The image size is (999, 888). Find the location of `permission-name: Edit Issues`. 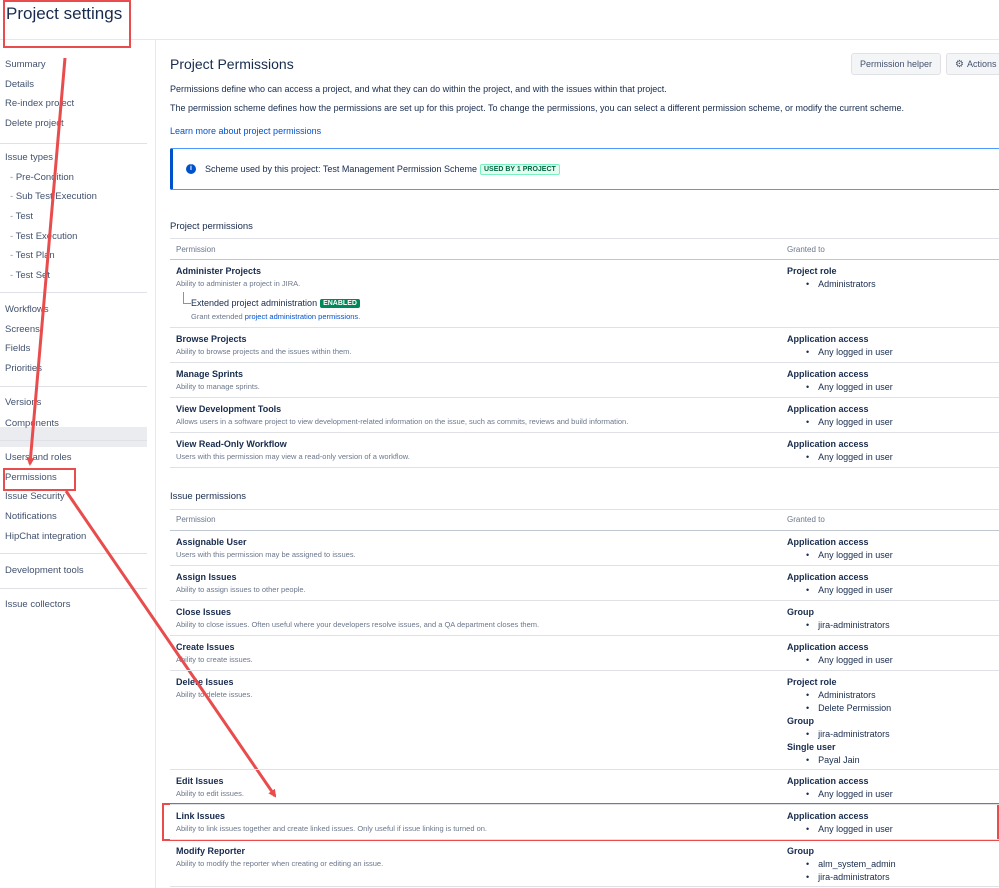

permission-name: Edit Issues is located at coordinates (200, 781).